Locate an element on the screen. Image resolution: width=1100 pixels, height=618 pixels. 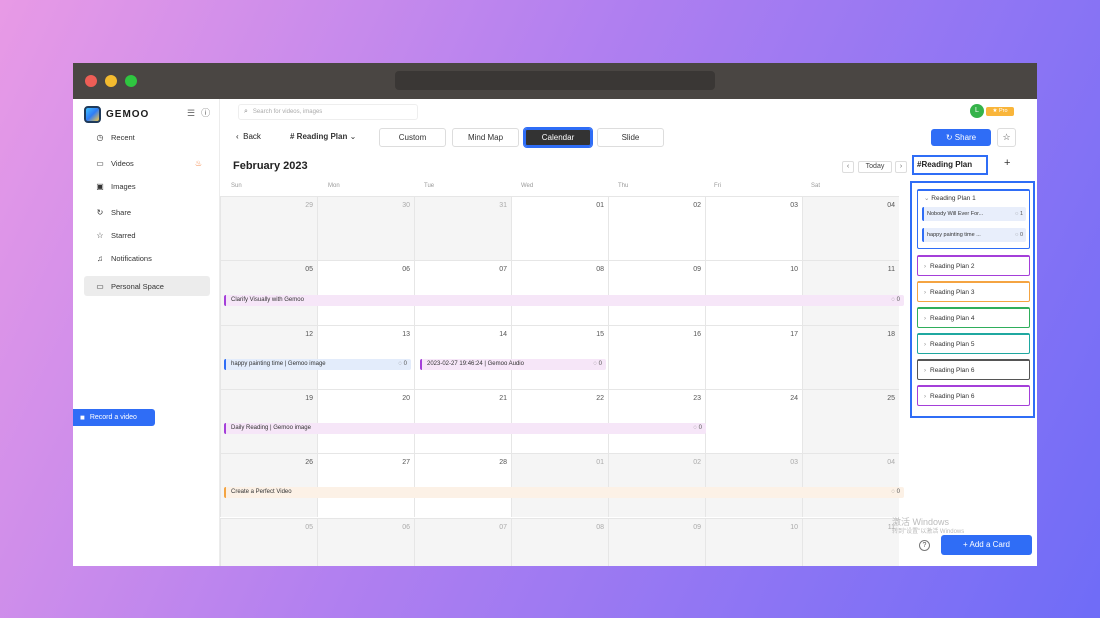
menu-icon: ☰ is located at coordinates (191, 113).